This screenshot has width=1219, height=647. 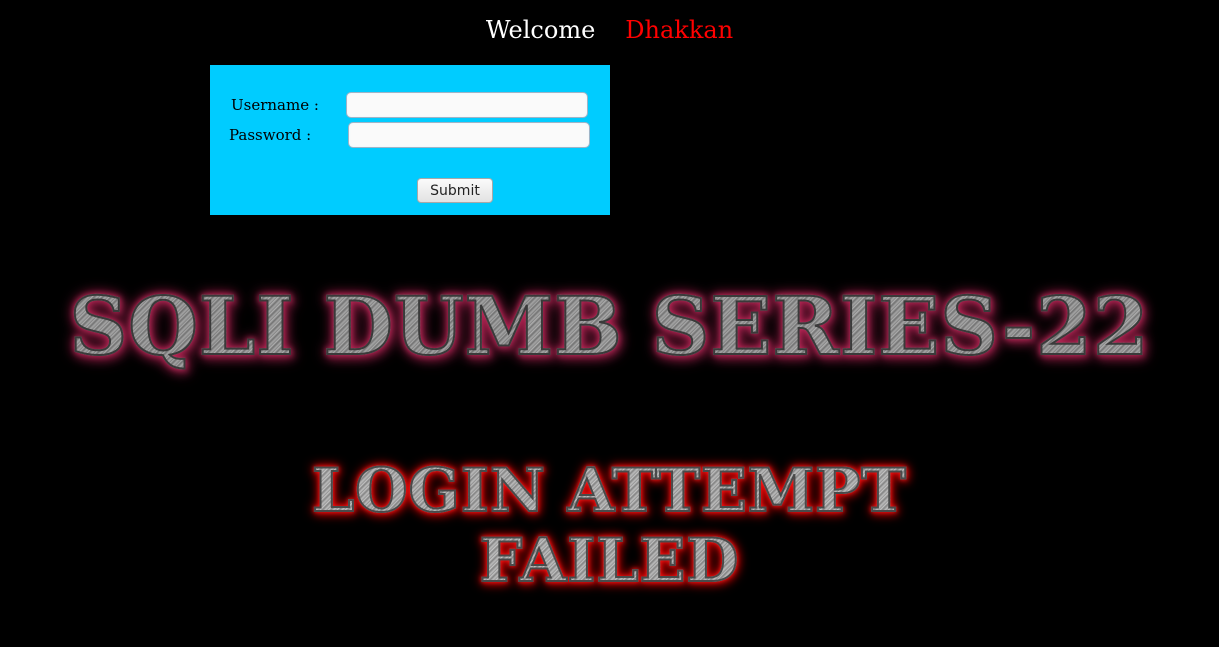 What do you see at coordinates (467, 105) in the screenshot?
I see `username-input` at bounding box center [467, 105].